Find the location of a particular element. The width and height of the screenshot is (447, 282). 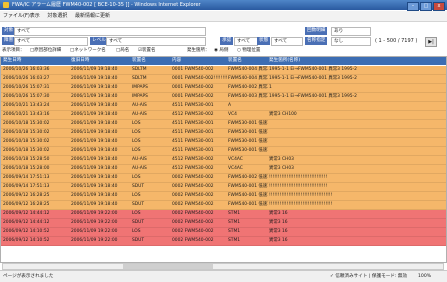

table-cell: AU-AIS is located at coordinates (139, 168).